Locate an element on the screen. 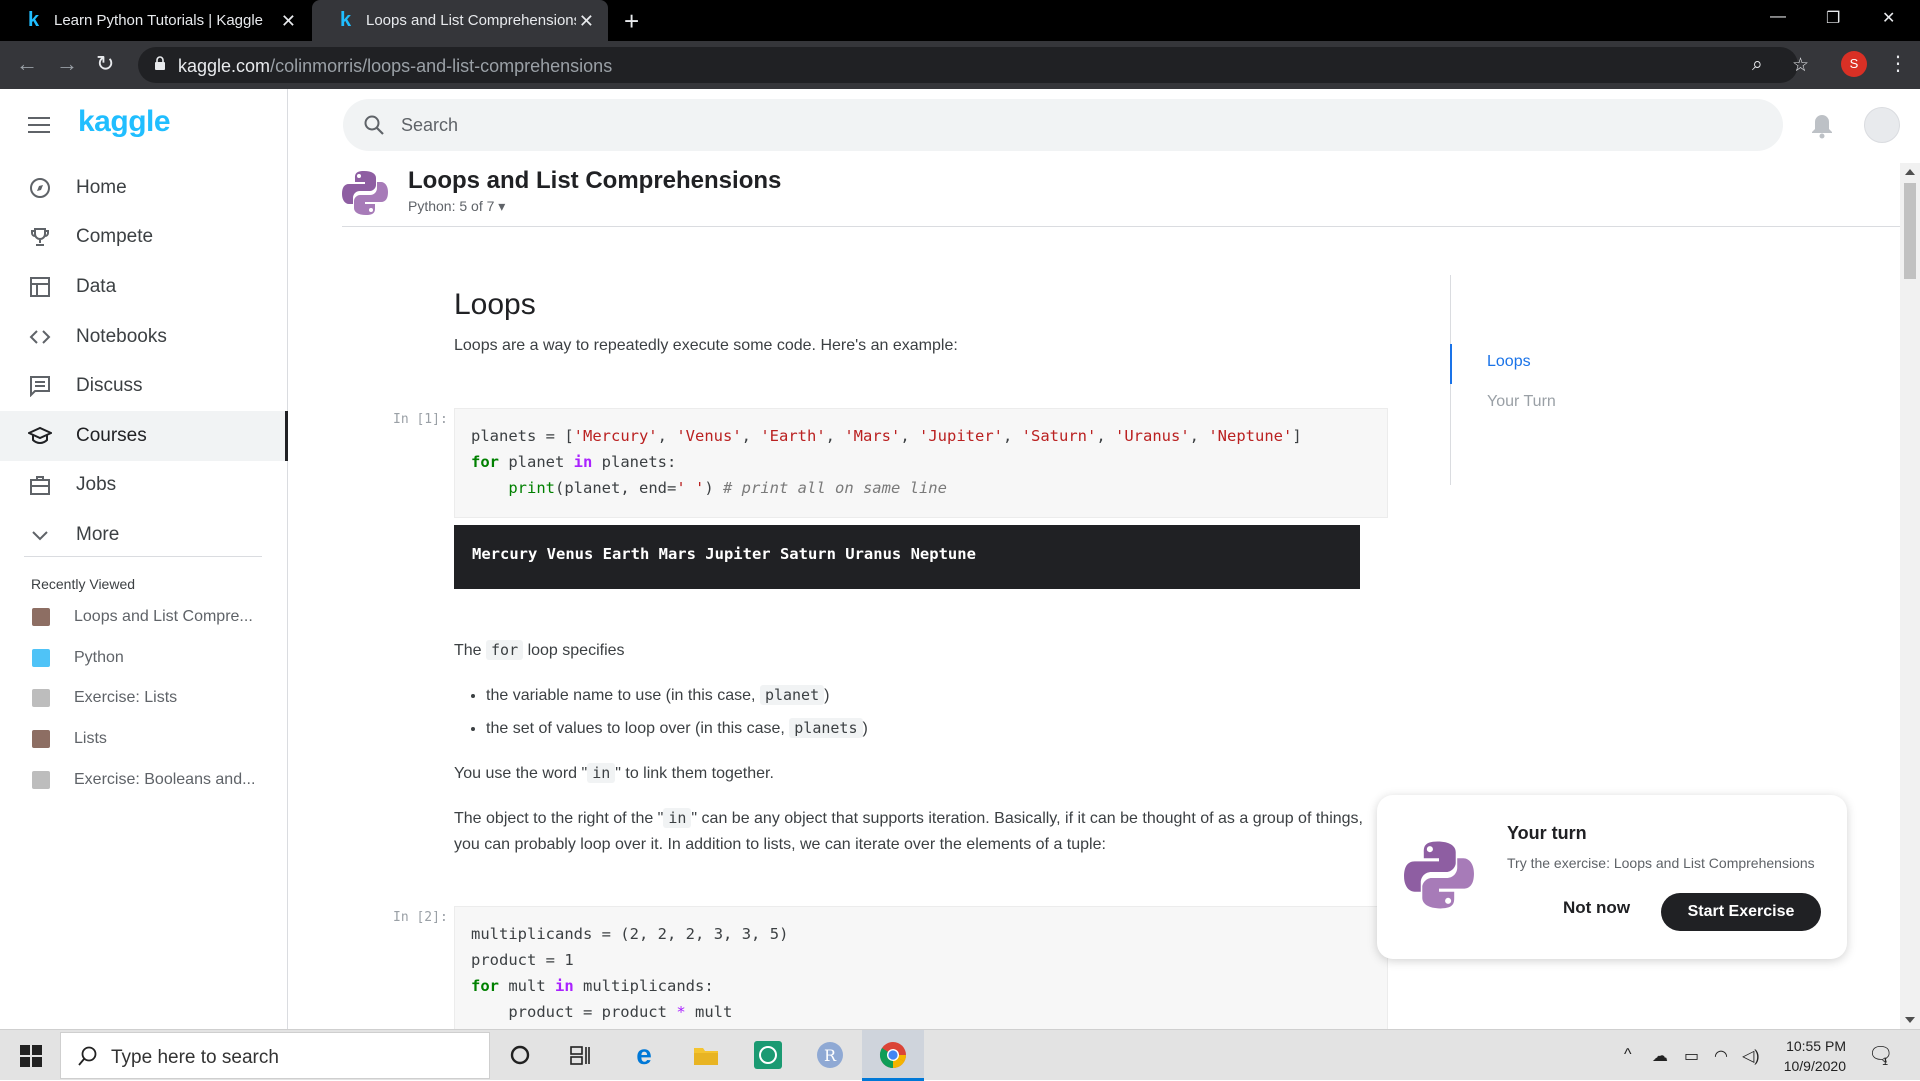  window-close-icon: ✕ is located at coordinates (1888, 18).